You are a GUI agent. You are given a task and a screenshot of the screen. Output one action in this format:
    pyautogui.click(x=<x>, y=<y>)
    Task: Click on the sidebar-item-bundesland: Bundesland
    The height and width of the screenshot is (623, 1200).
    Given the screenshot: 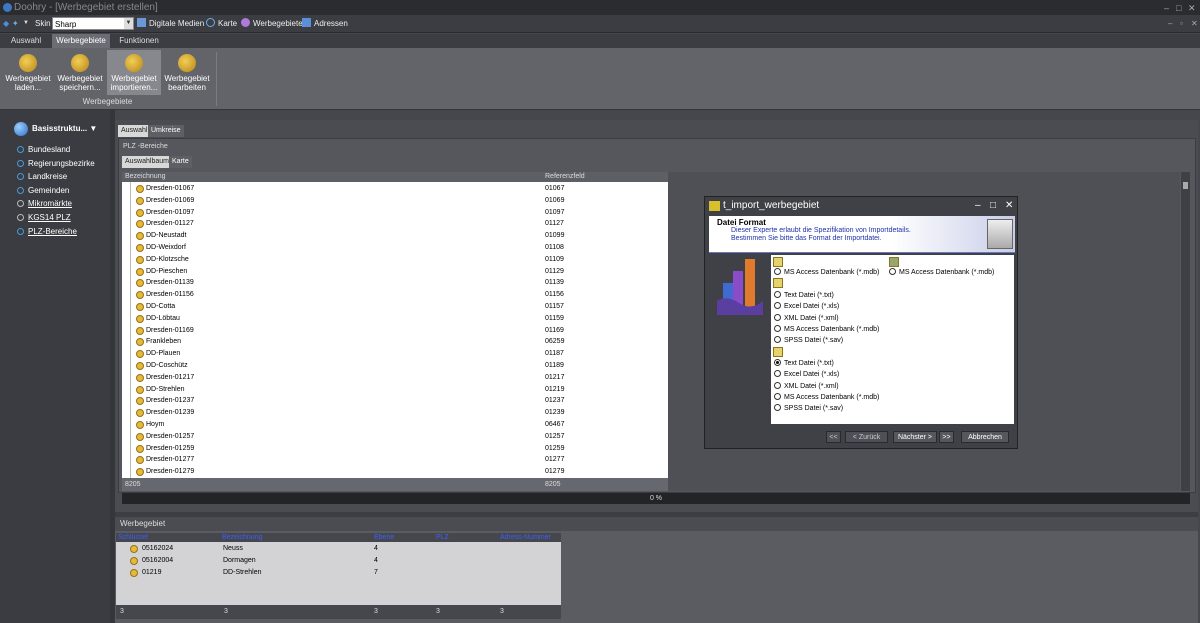 What is the action you would take?
    pyautogui.click(x=43, y=150)
    